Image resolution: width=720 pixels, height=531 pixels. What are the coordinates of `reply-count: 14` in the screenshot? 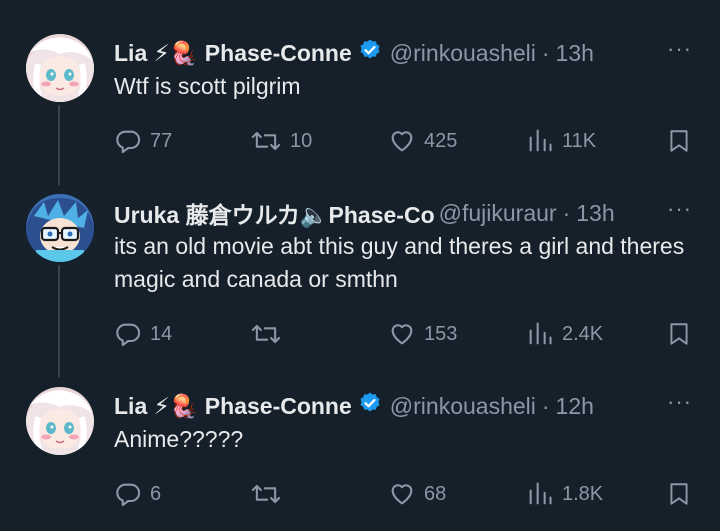 It's located at (161, 333).